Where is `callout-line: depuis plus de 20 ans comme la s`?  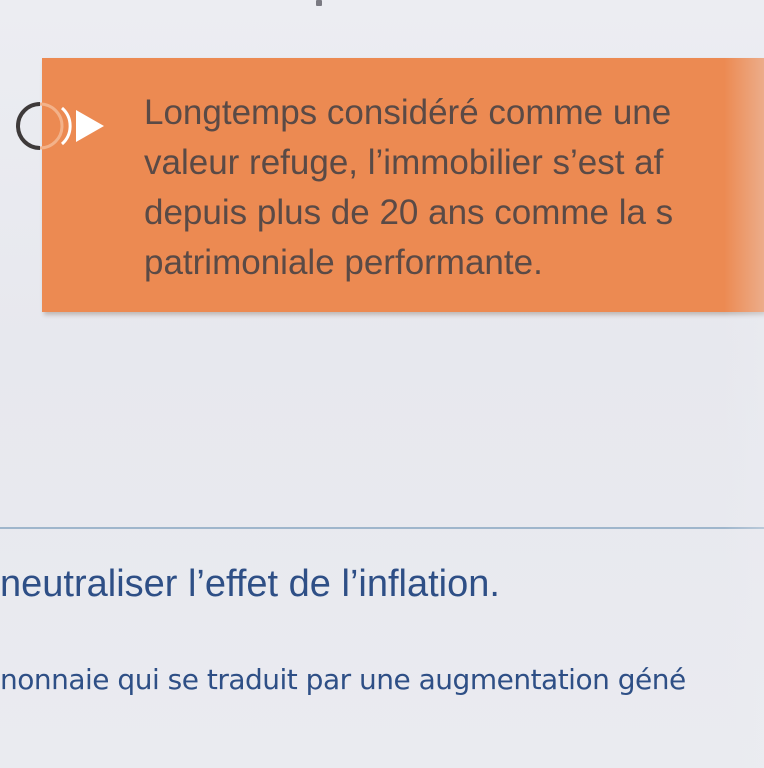 callout-line: depuis plus de 20 ans comme la s is located at coordinates (409, 212).